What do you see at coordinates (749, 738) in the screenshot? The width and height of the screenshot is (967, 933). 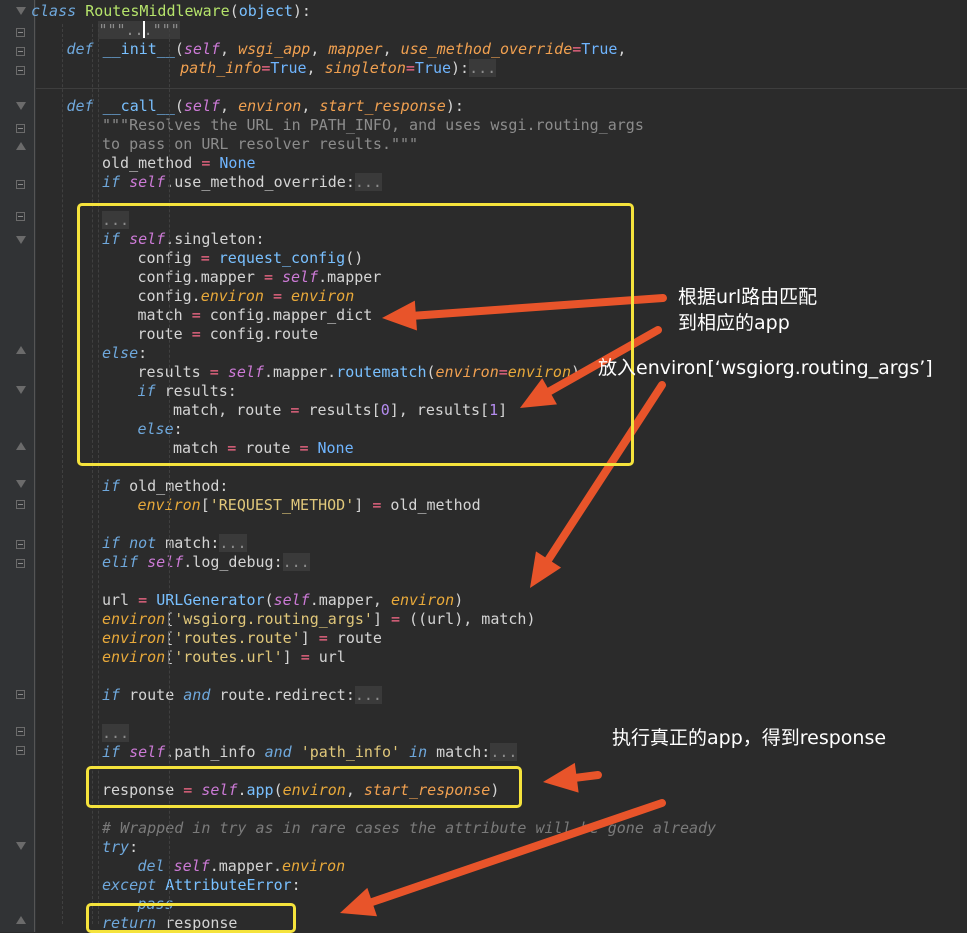 I see `annotation-exec-app: 执行真正的app，得到response` at bounding box center [749, 738].